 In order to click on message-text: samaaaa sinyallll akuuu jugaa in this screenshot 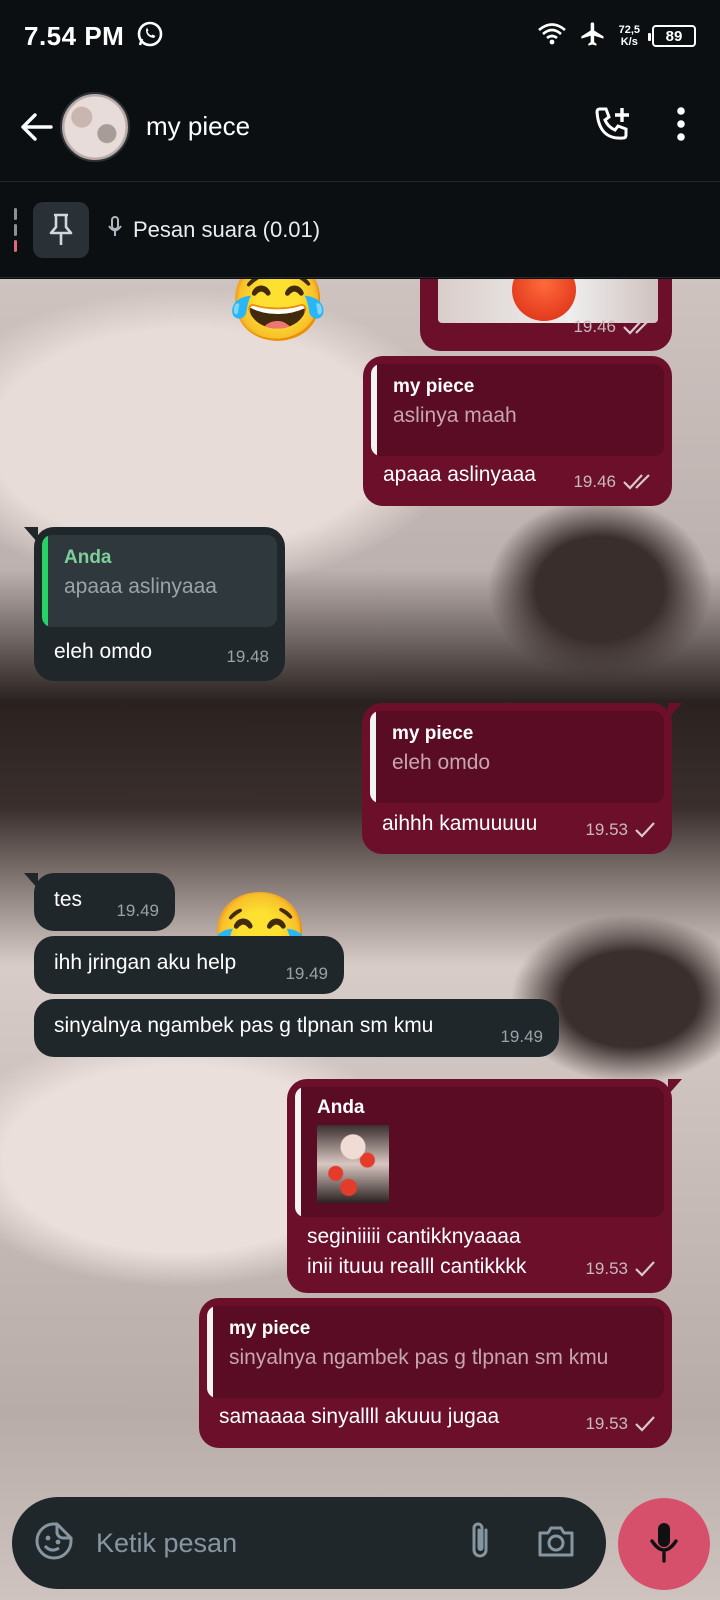, I will do `click(359, 1416)`.